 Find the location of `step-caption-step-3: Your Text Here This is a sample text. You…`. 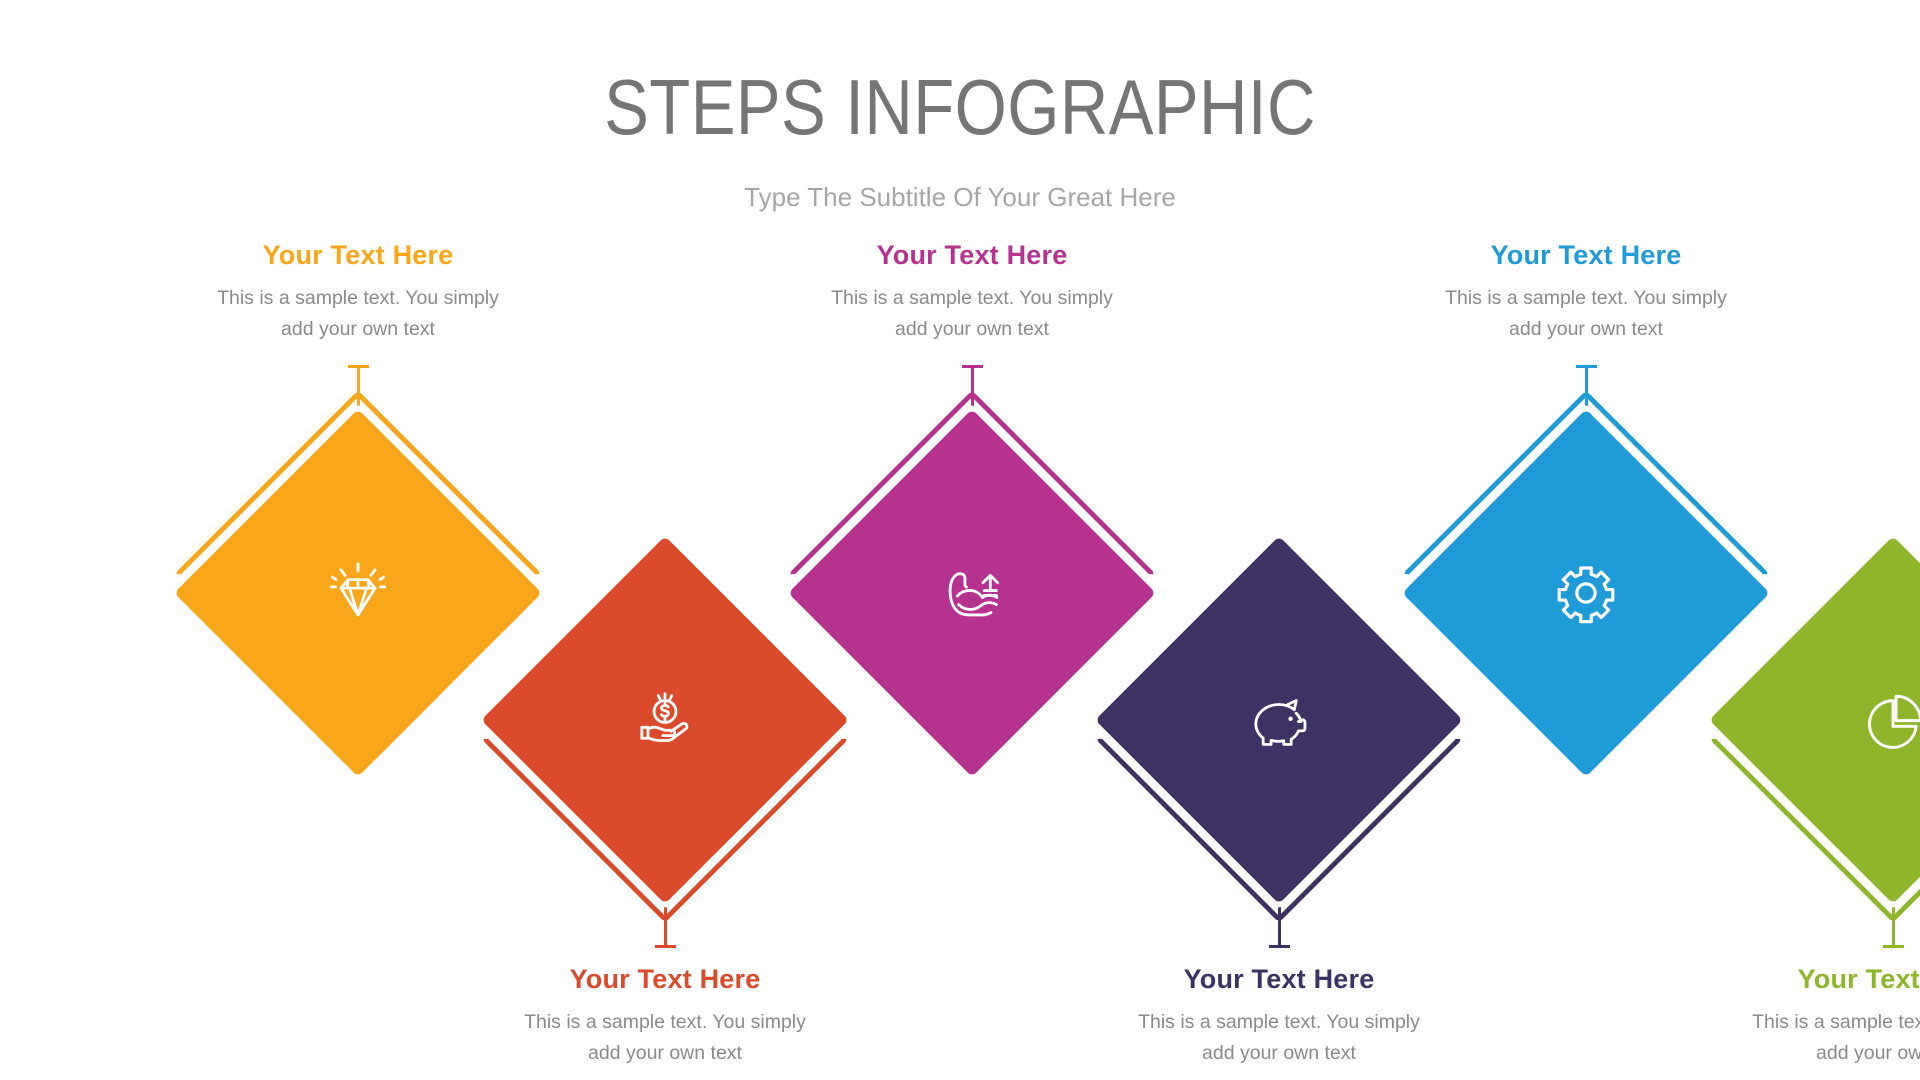

step-caption-step-3: Your Text Here This is a sample text. You… is located at coordinates (972, 292).